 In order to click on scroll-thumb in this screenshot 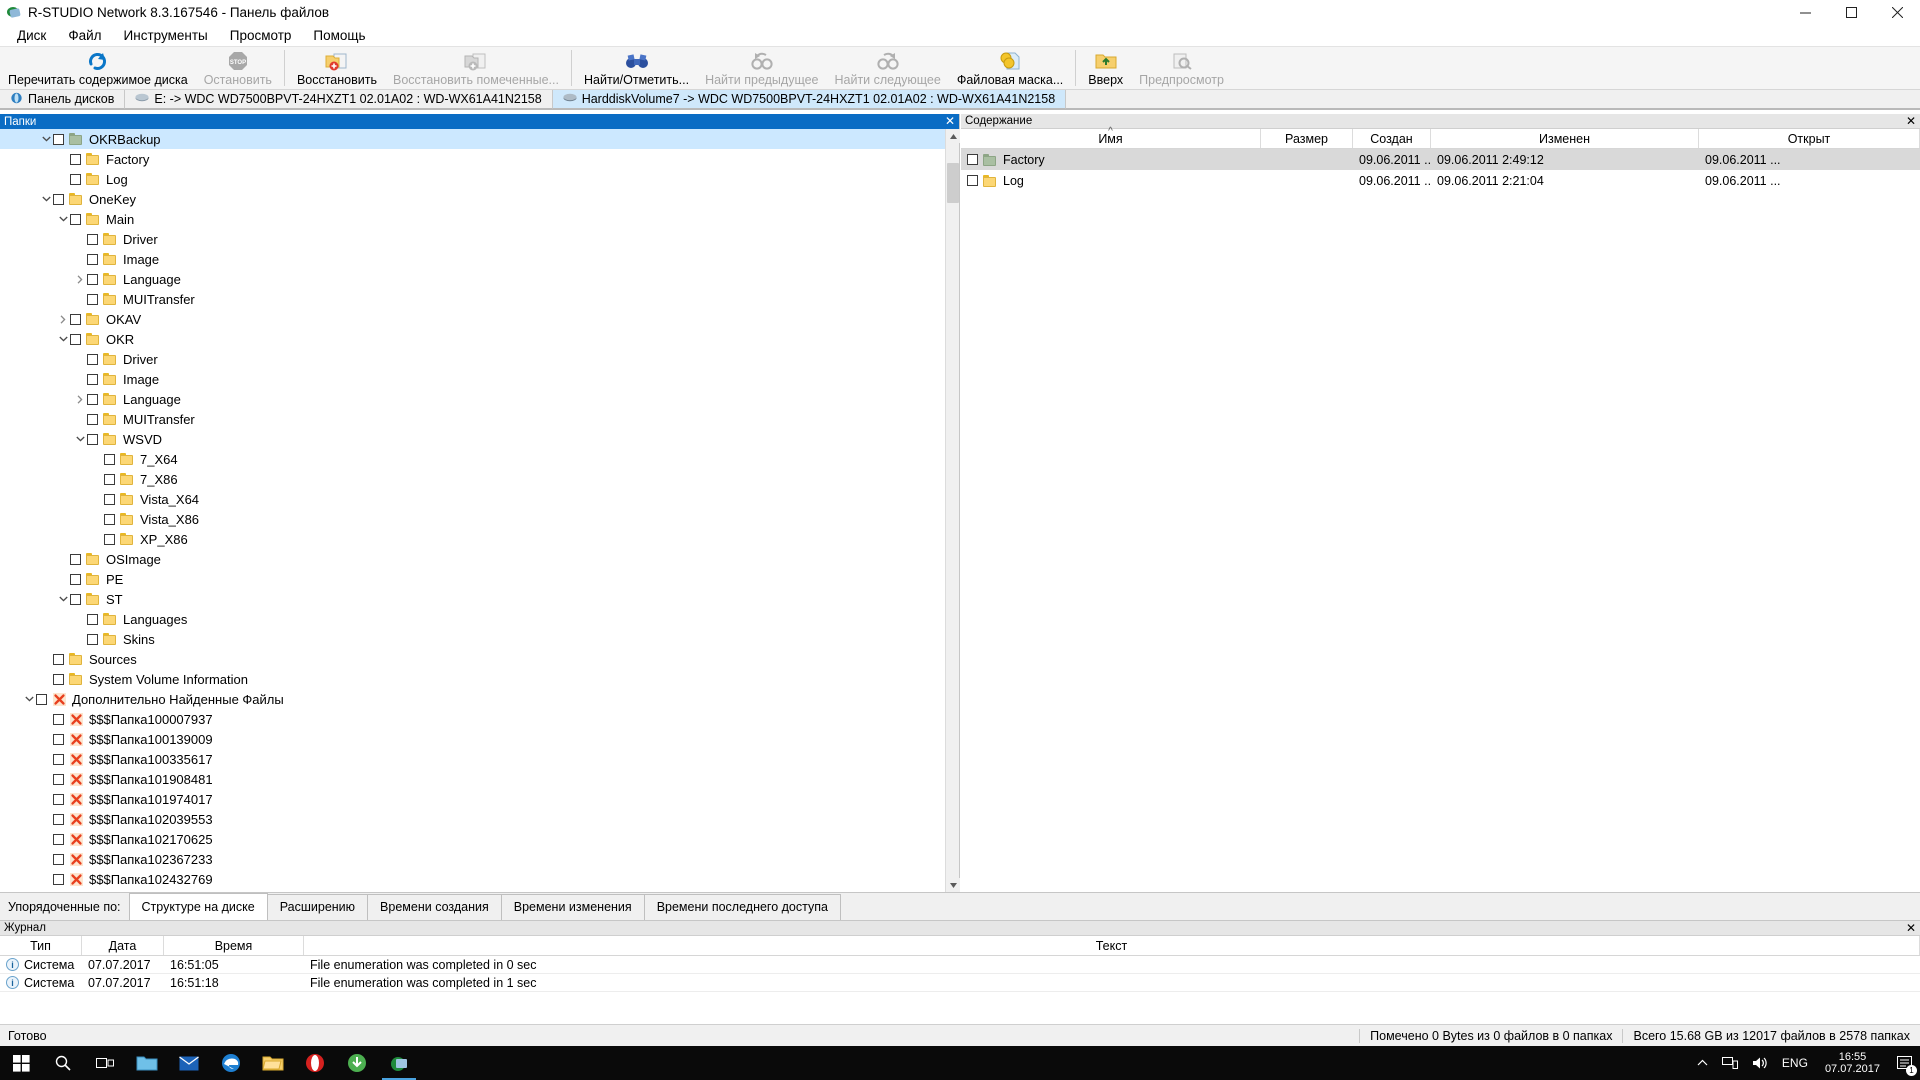, I will do `click(953, 183)`.